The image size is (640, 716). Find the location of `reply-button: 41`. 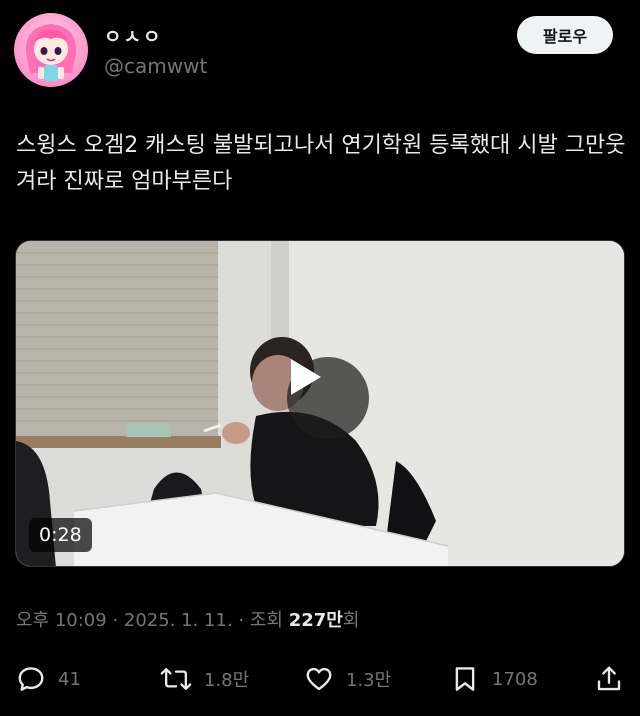

reply-button: 41 is located at coordinates (48, 679).